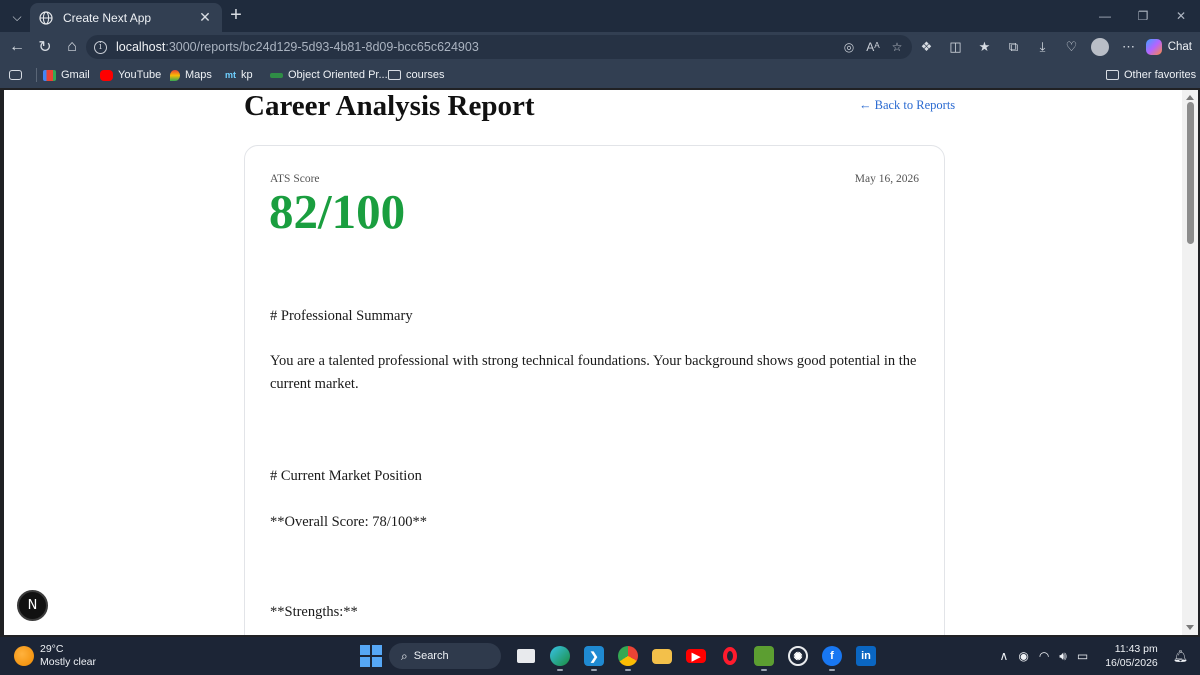 Image resolution: width=1200 pixels, height=675 pixels. Describe the element at coordinates (445, 656) in the screenshot. I see `taskbar-search: ⌕ Search` at that location.